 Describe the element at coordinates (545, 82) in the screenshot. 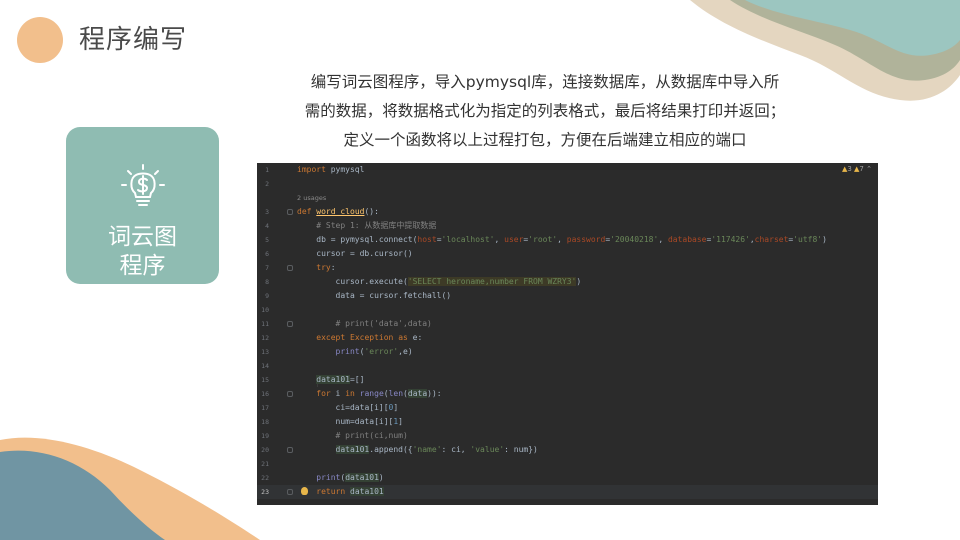

I see `description-line: 编写词云图程序，导入pymysql库，连接数据库，从数据库中导入所` at that location.